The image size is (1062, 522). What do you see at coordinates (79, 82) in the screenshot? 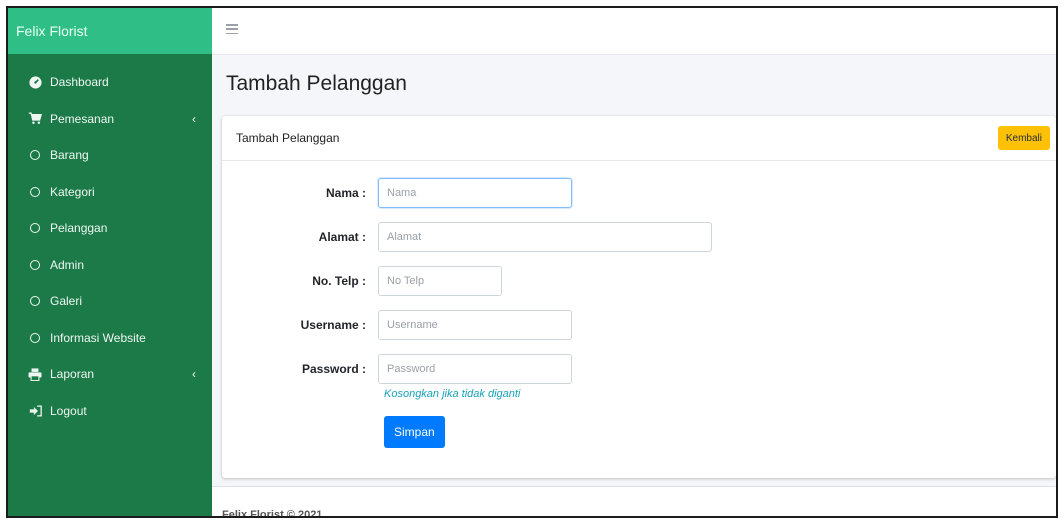
I see `sidebar-item-label: Dashboard` at bounding box center [79, 82].